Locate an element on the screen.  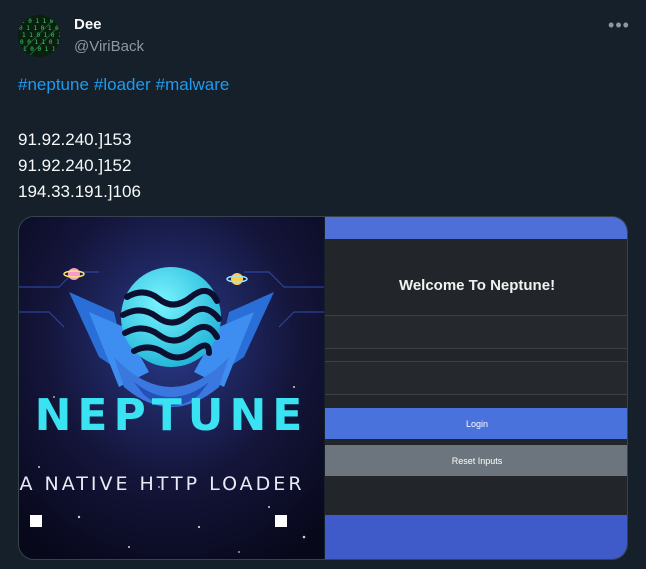
reset-inputs-button: Reset Inputs is located at coordinates (476, 460).